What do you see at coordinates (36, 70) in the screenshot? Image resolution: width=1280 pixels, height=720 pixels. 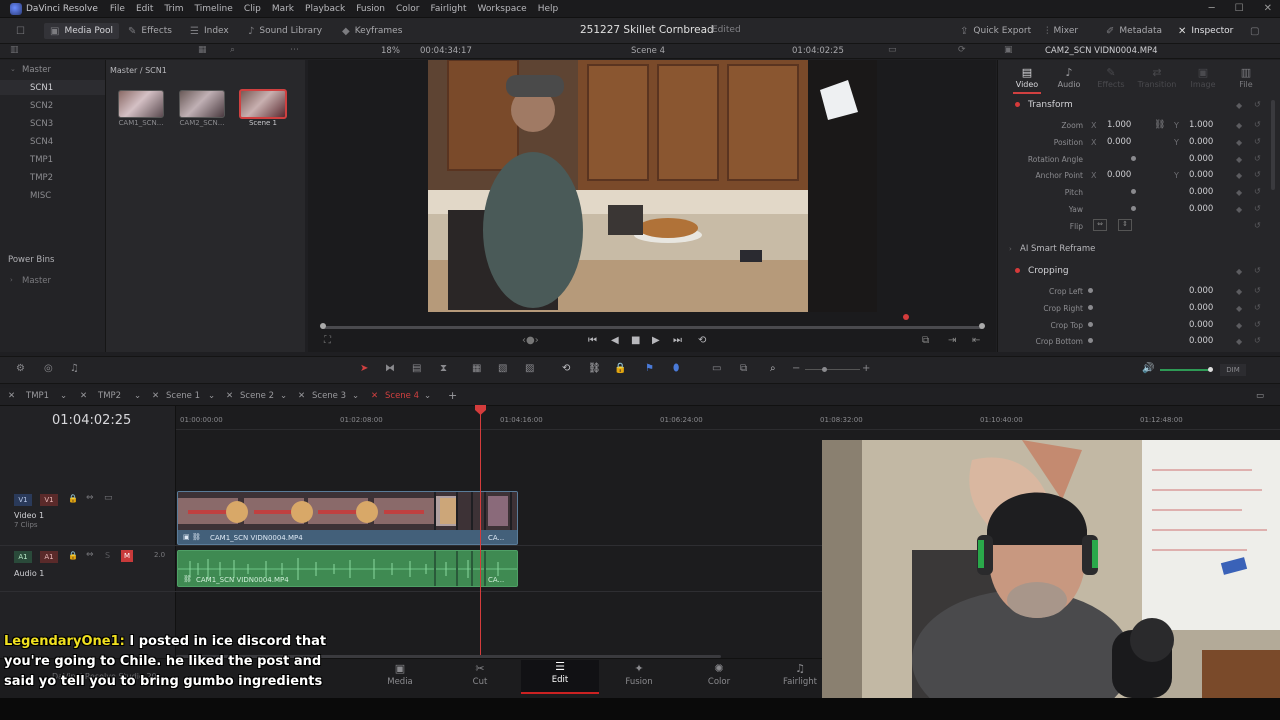 I see `bin-master: Master` at bounding box center [36, 70].